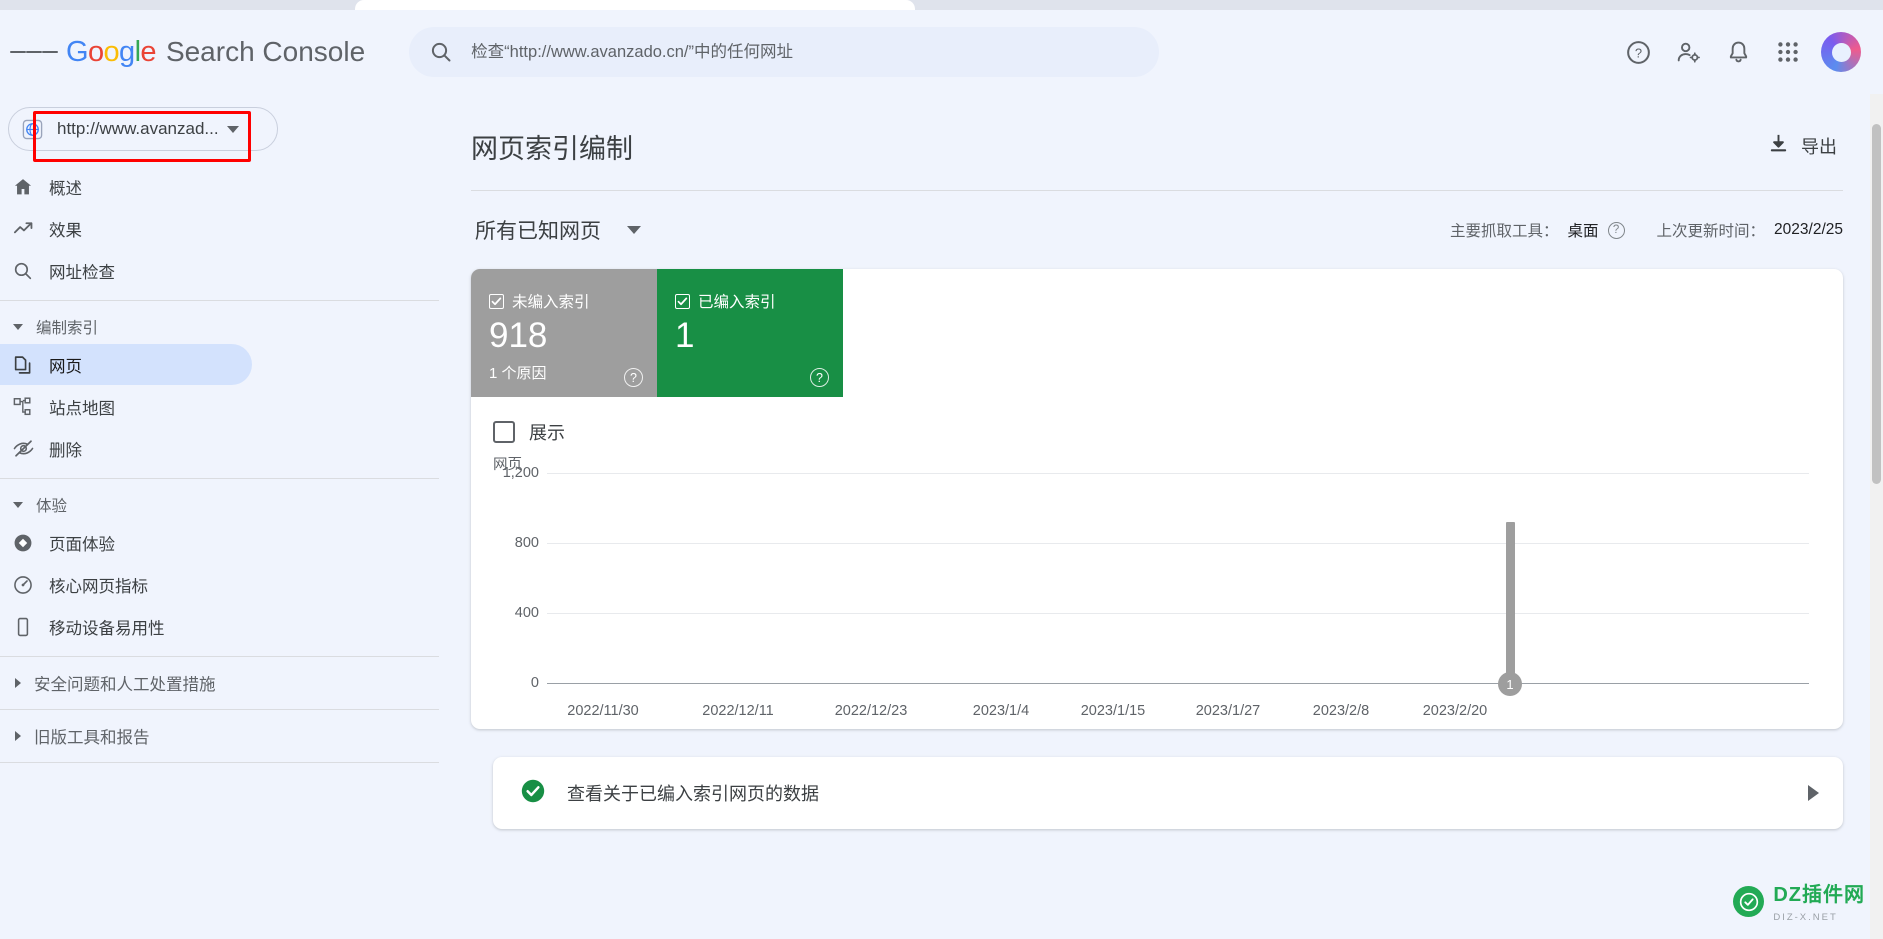 Image resolution: width=1883 pixels, height=939 pixels. I want to click on status-tab-header: 已编入索引, so click(750, 301).